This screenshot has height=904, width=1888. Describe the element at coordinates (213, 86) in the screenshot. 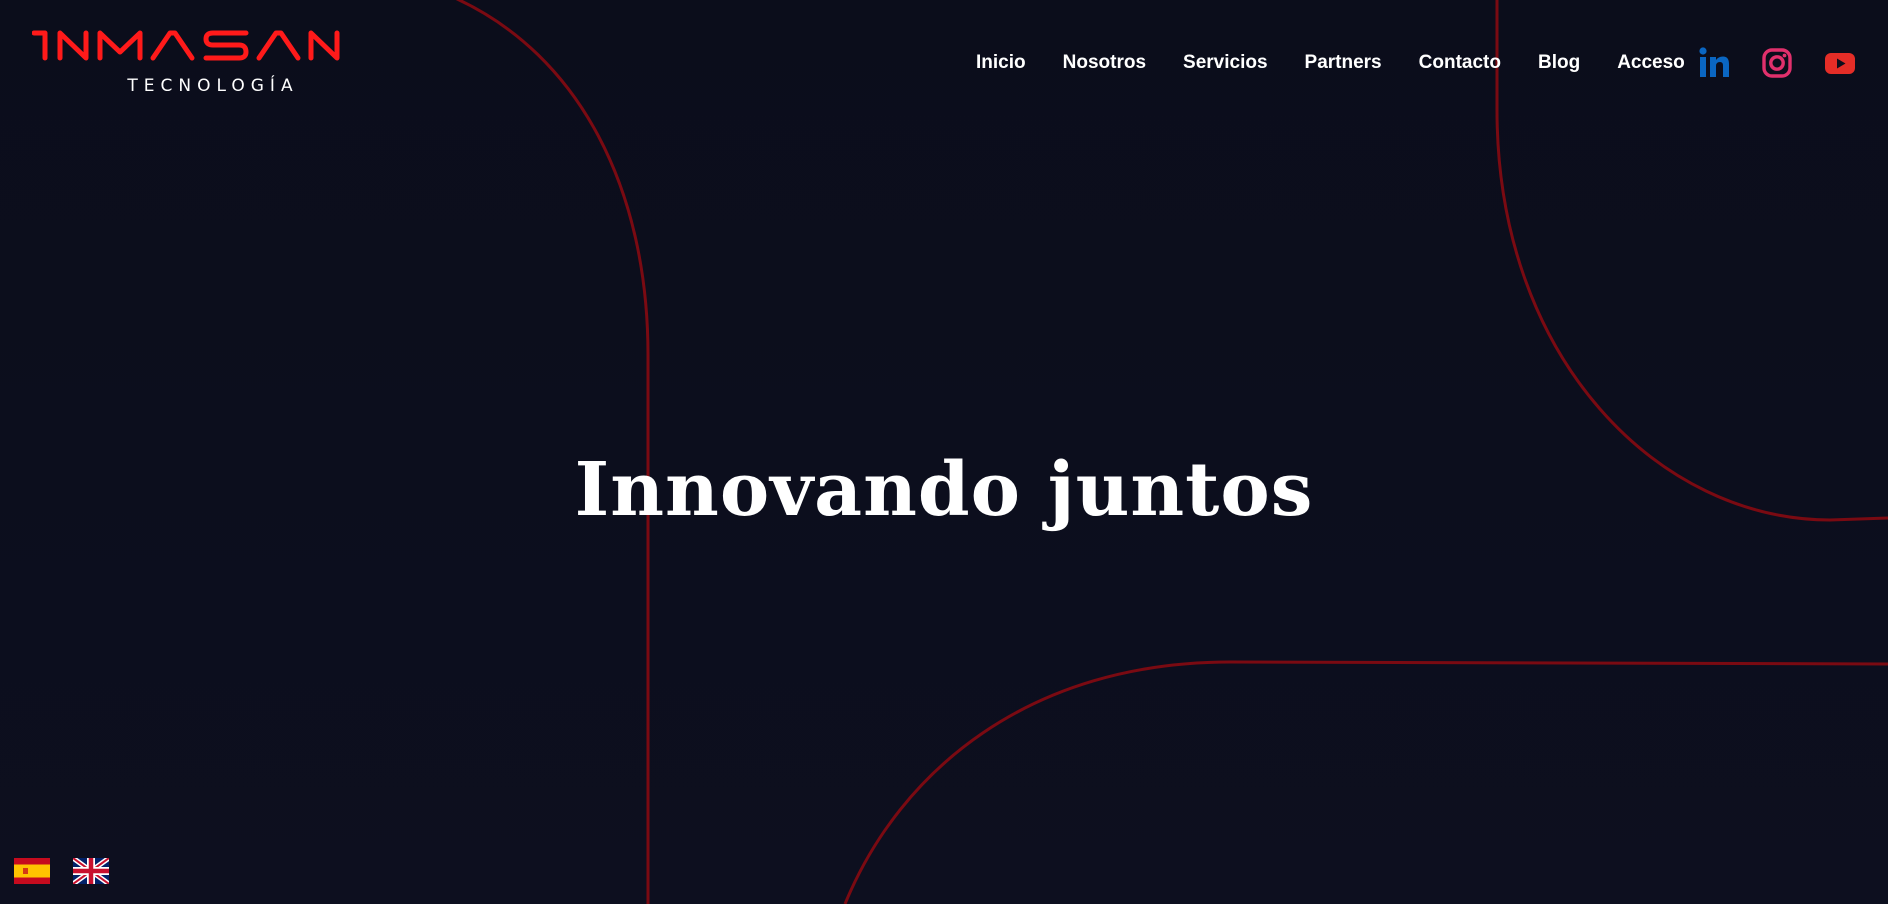

I see `brand-tagline: TECNOLOGÍA` at that location.